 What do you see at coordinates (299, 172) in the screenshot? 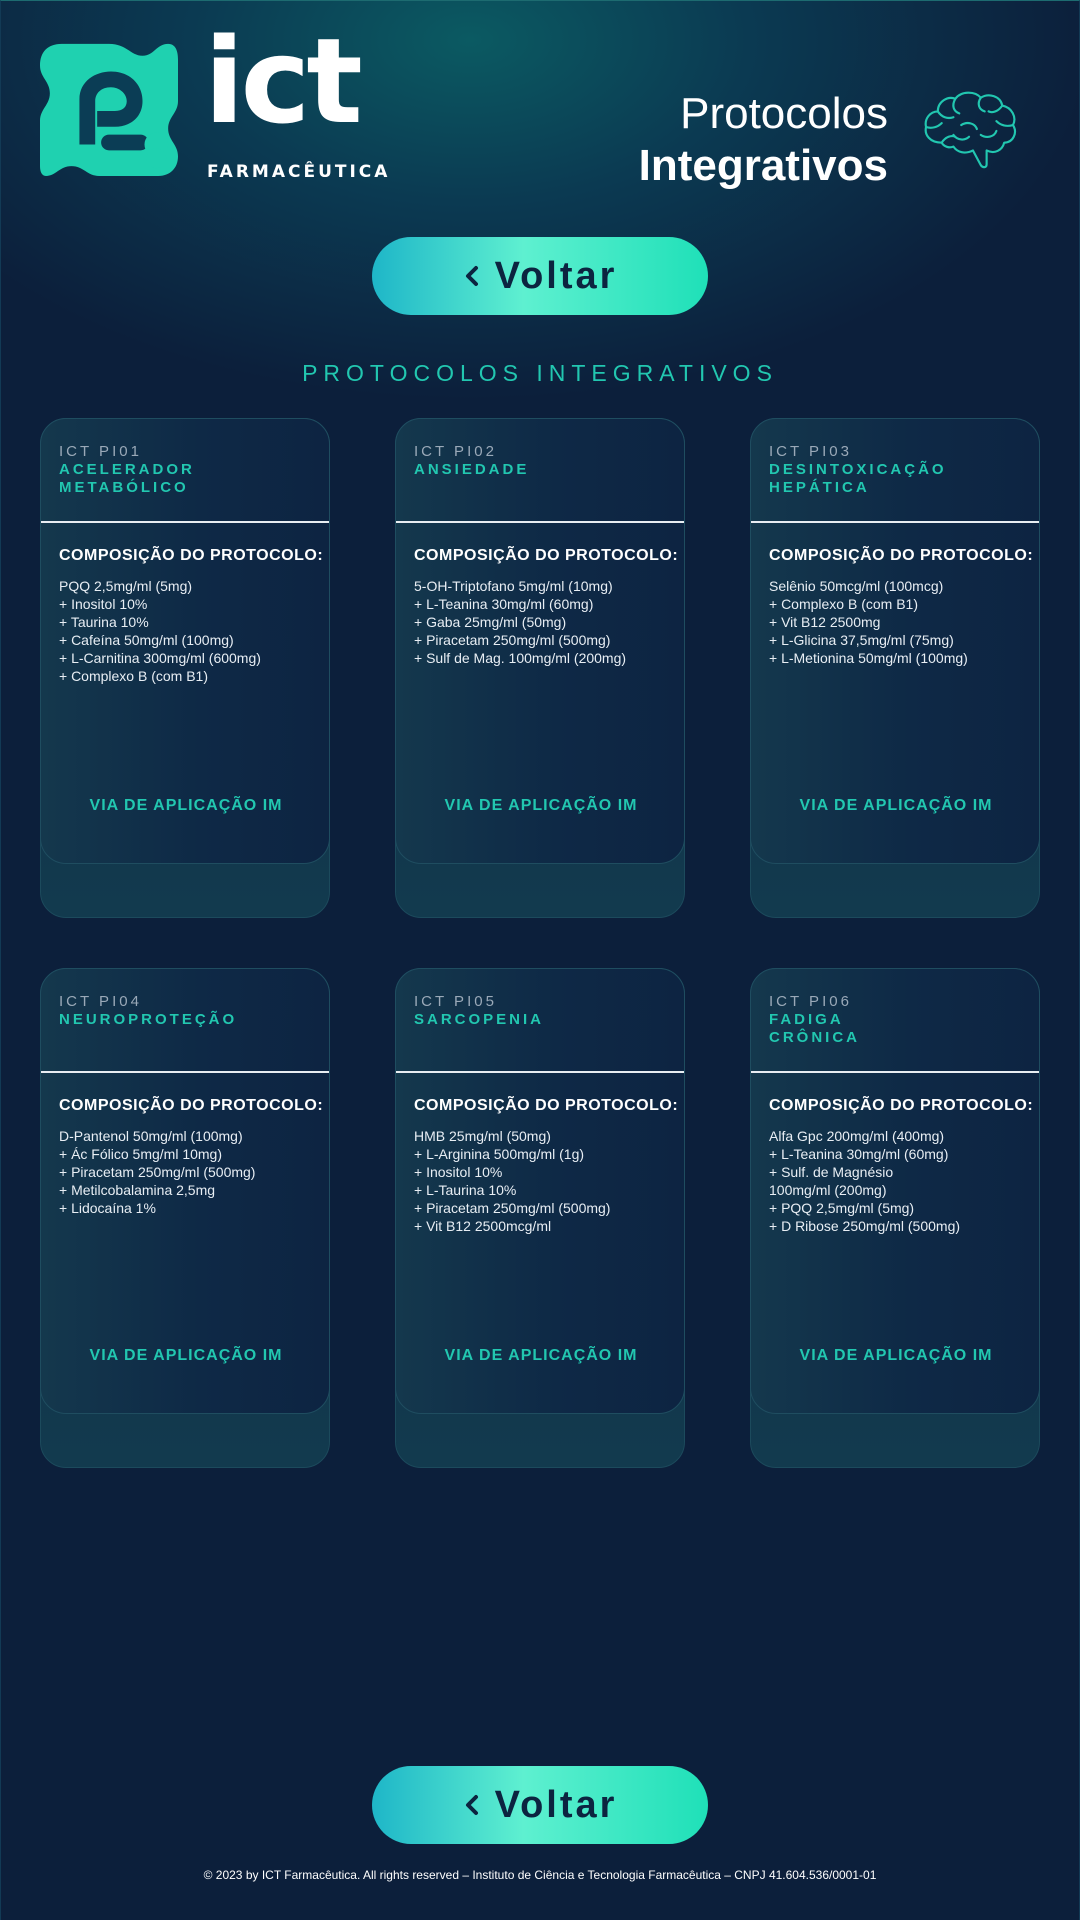
I see `logo-subtitle: FARMACÊUTICA` at bounding box center [299, 172].